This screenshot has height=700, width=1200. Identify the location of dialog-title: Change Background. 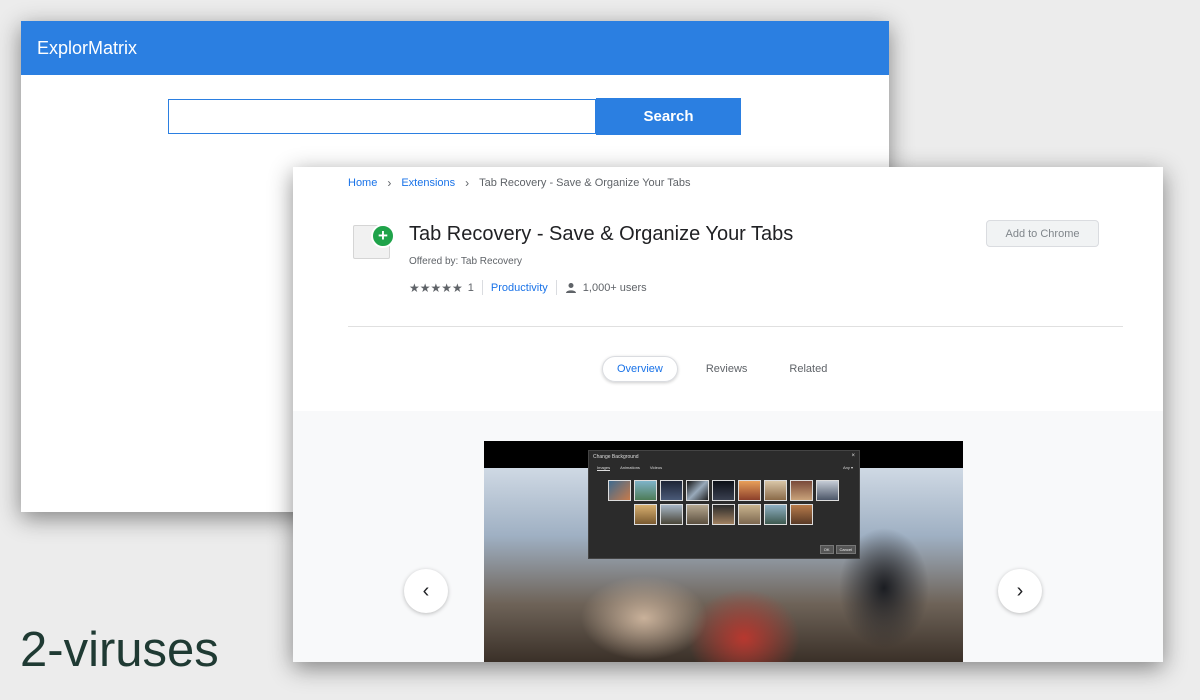
(616, 457).